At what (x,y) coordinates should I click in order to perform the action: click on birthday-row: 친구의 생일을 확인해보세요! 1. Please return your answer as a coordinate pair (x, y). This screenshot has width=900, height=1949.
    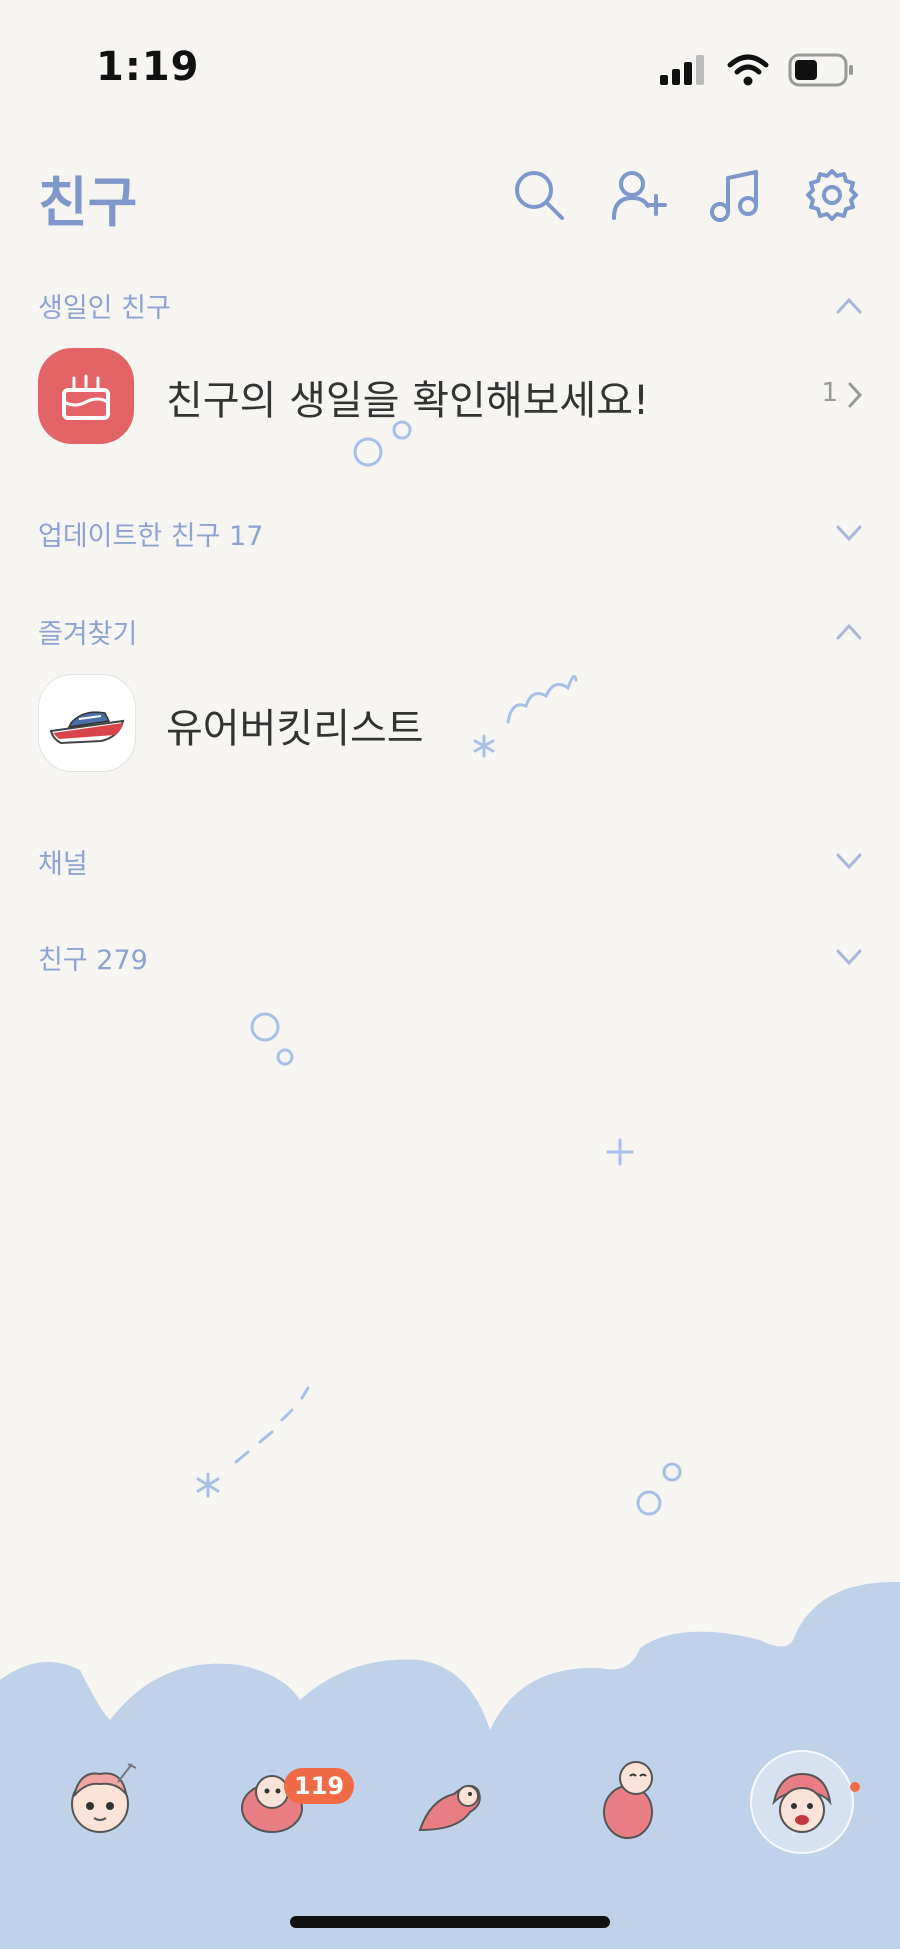
    Looking at the image, I should click on (450, 396).